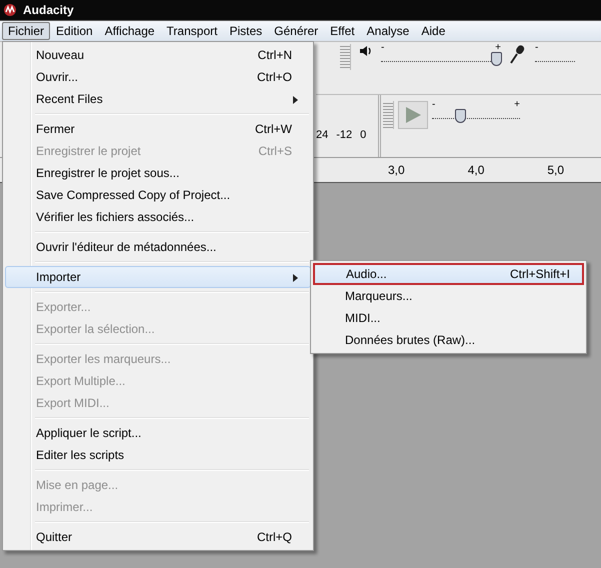 The width and height of the screenshot is (601, 568). Describe the element at coordinates (344, 135) in the screenshot. I see `meter-scale-label: -12` at that location.